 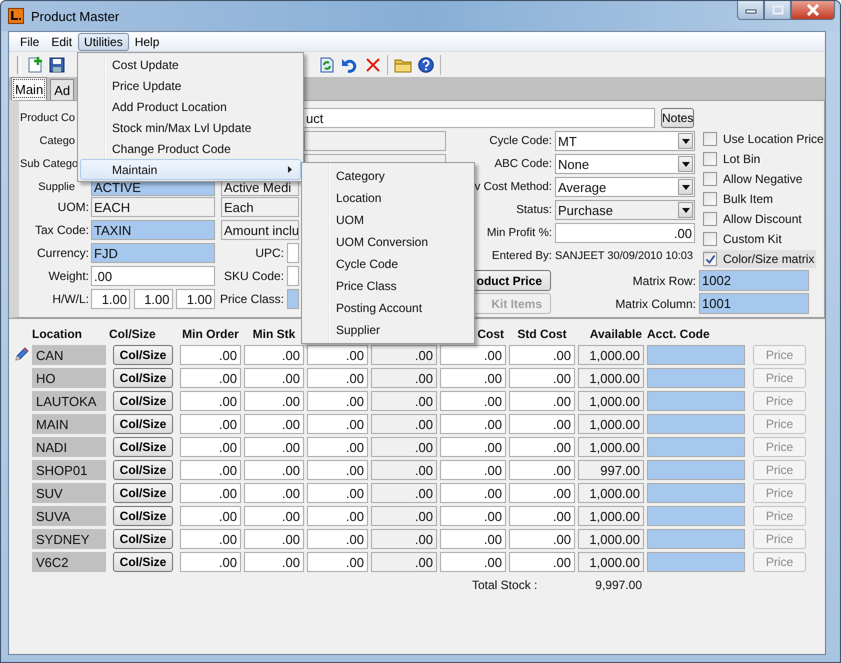 I want to click on readonly-field, so click(x=375, y=141).